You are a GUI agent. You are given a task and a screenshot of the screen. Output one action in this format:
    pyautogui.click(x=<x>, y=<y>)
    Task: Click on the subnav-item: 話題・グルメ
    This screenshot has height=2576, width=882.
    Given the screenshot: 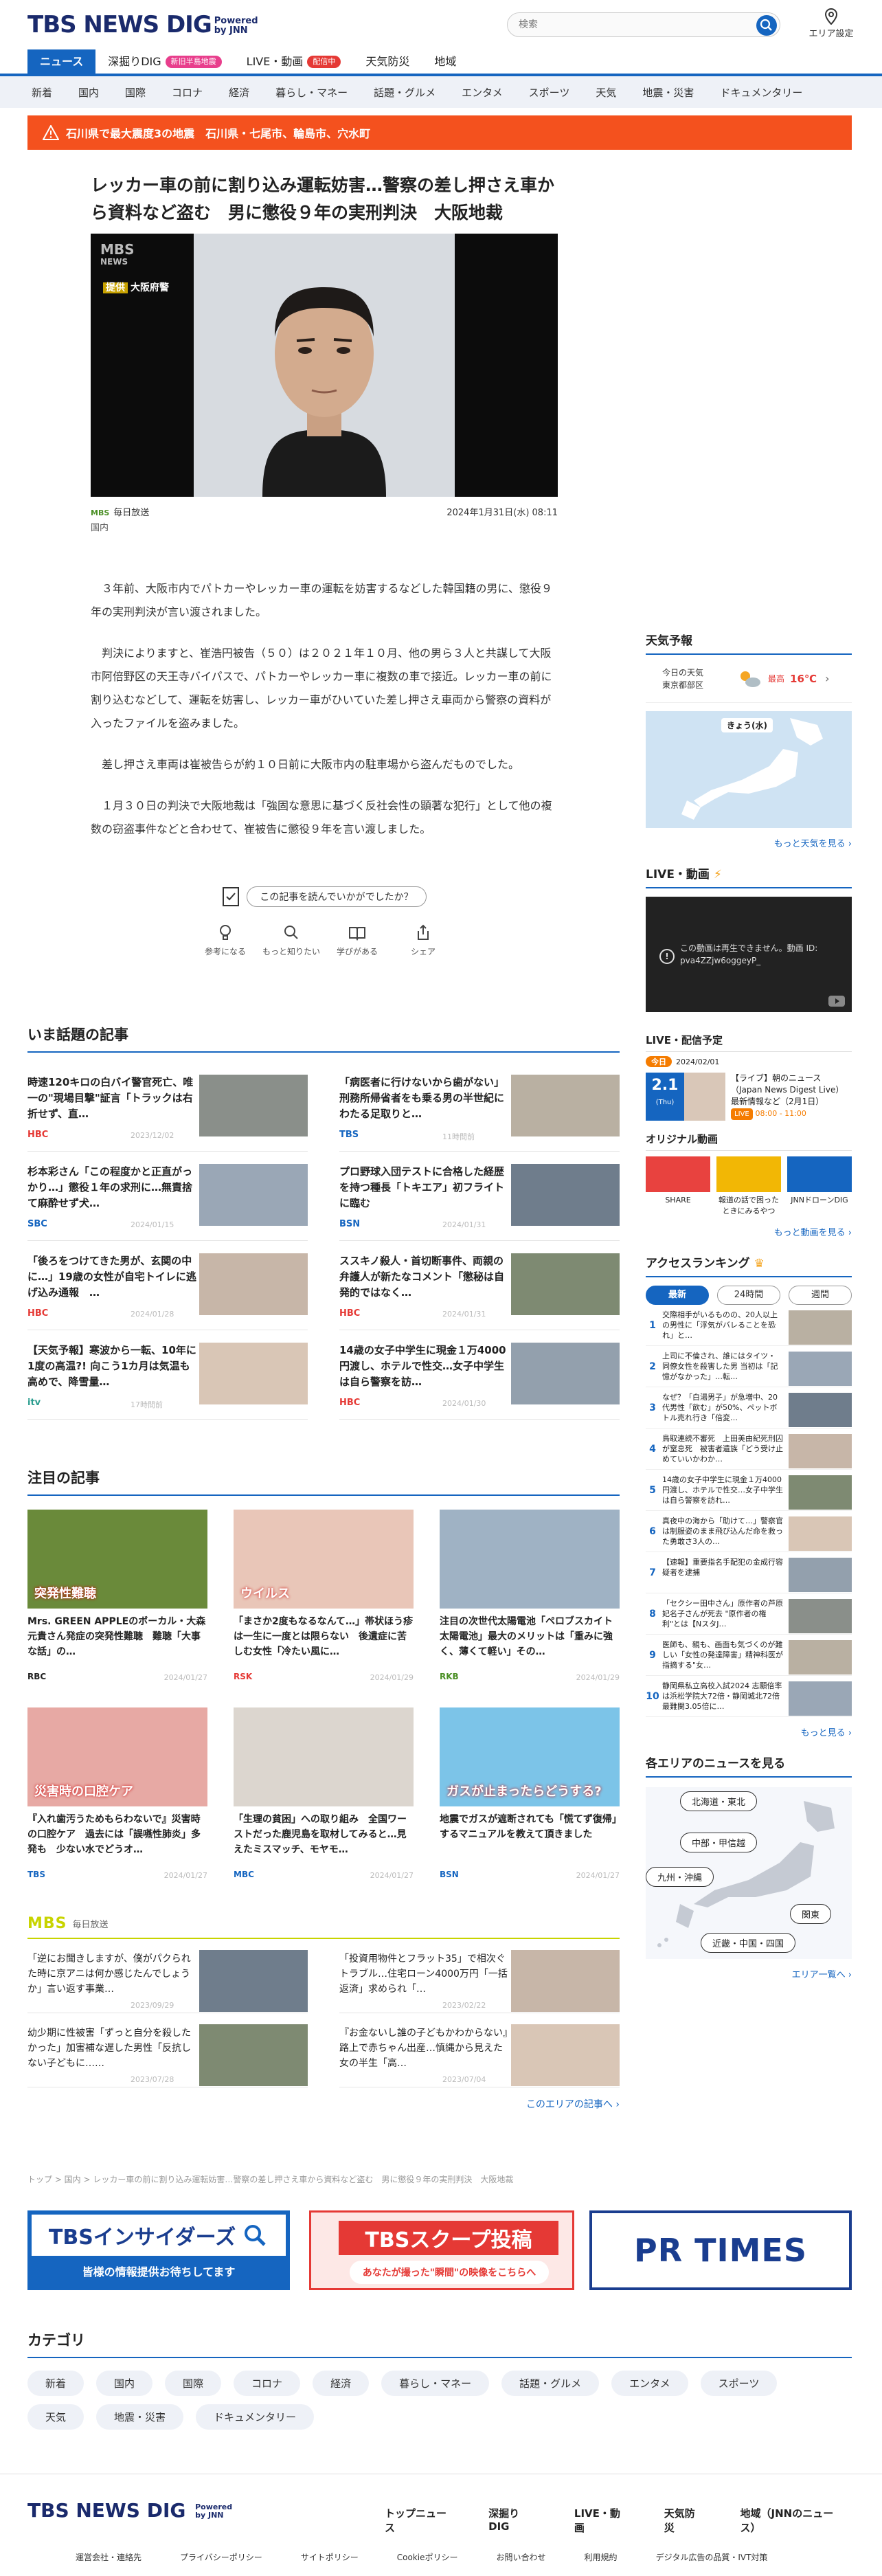 What is the action you would take?
    pyautogui.click(x=405, y=93)
    